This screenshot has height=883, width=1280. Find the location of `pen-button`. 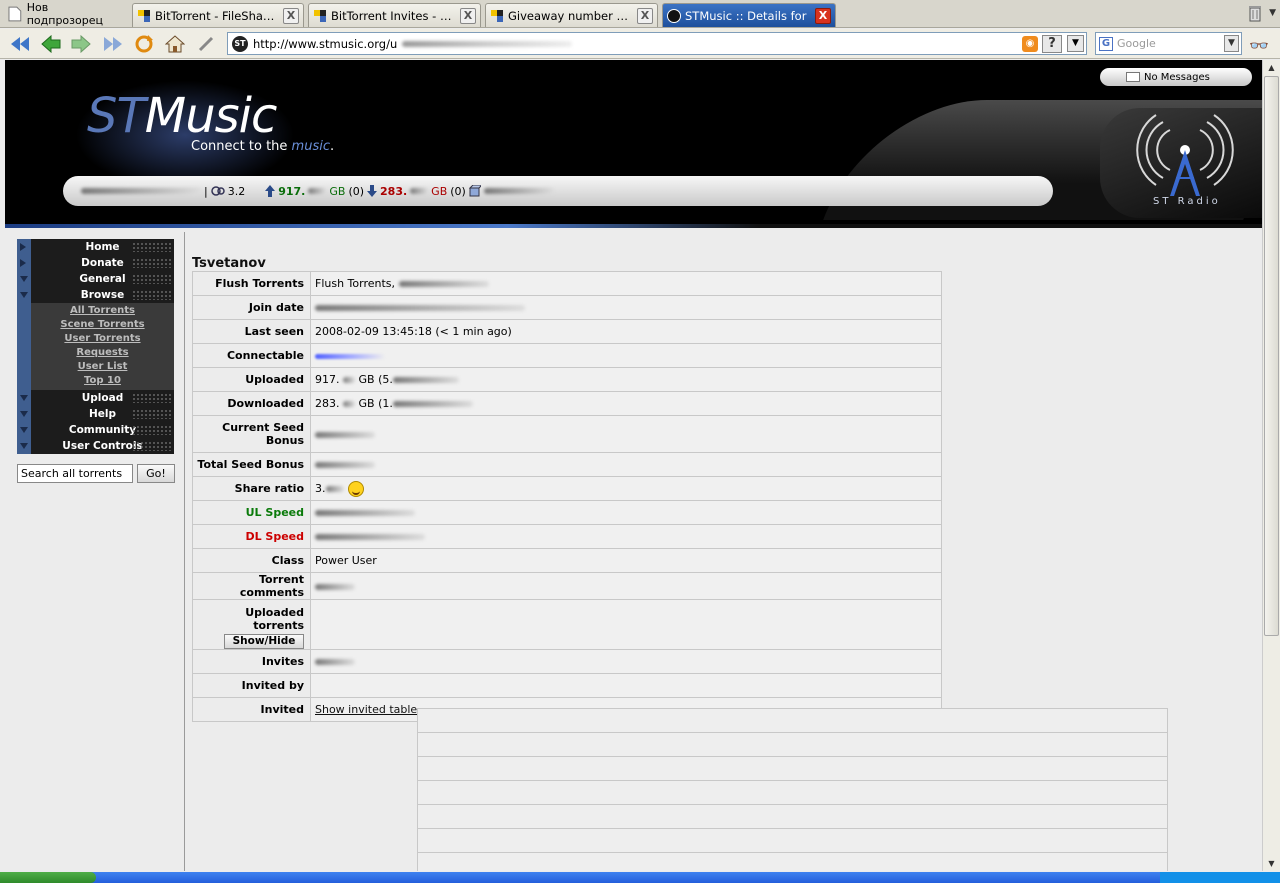

pen-button is located at coordinates (206, 44).